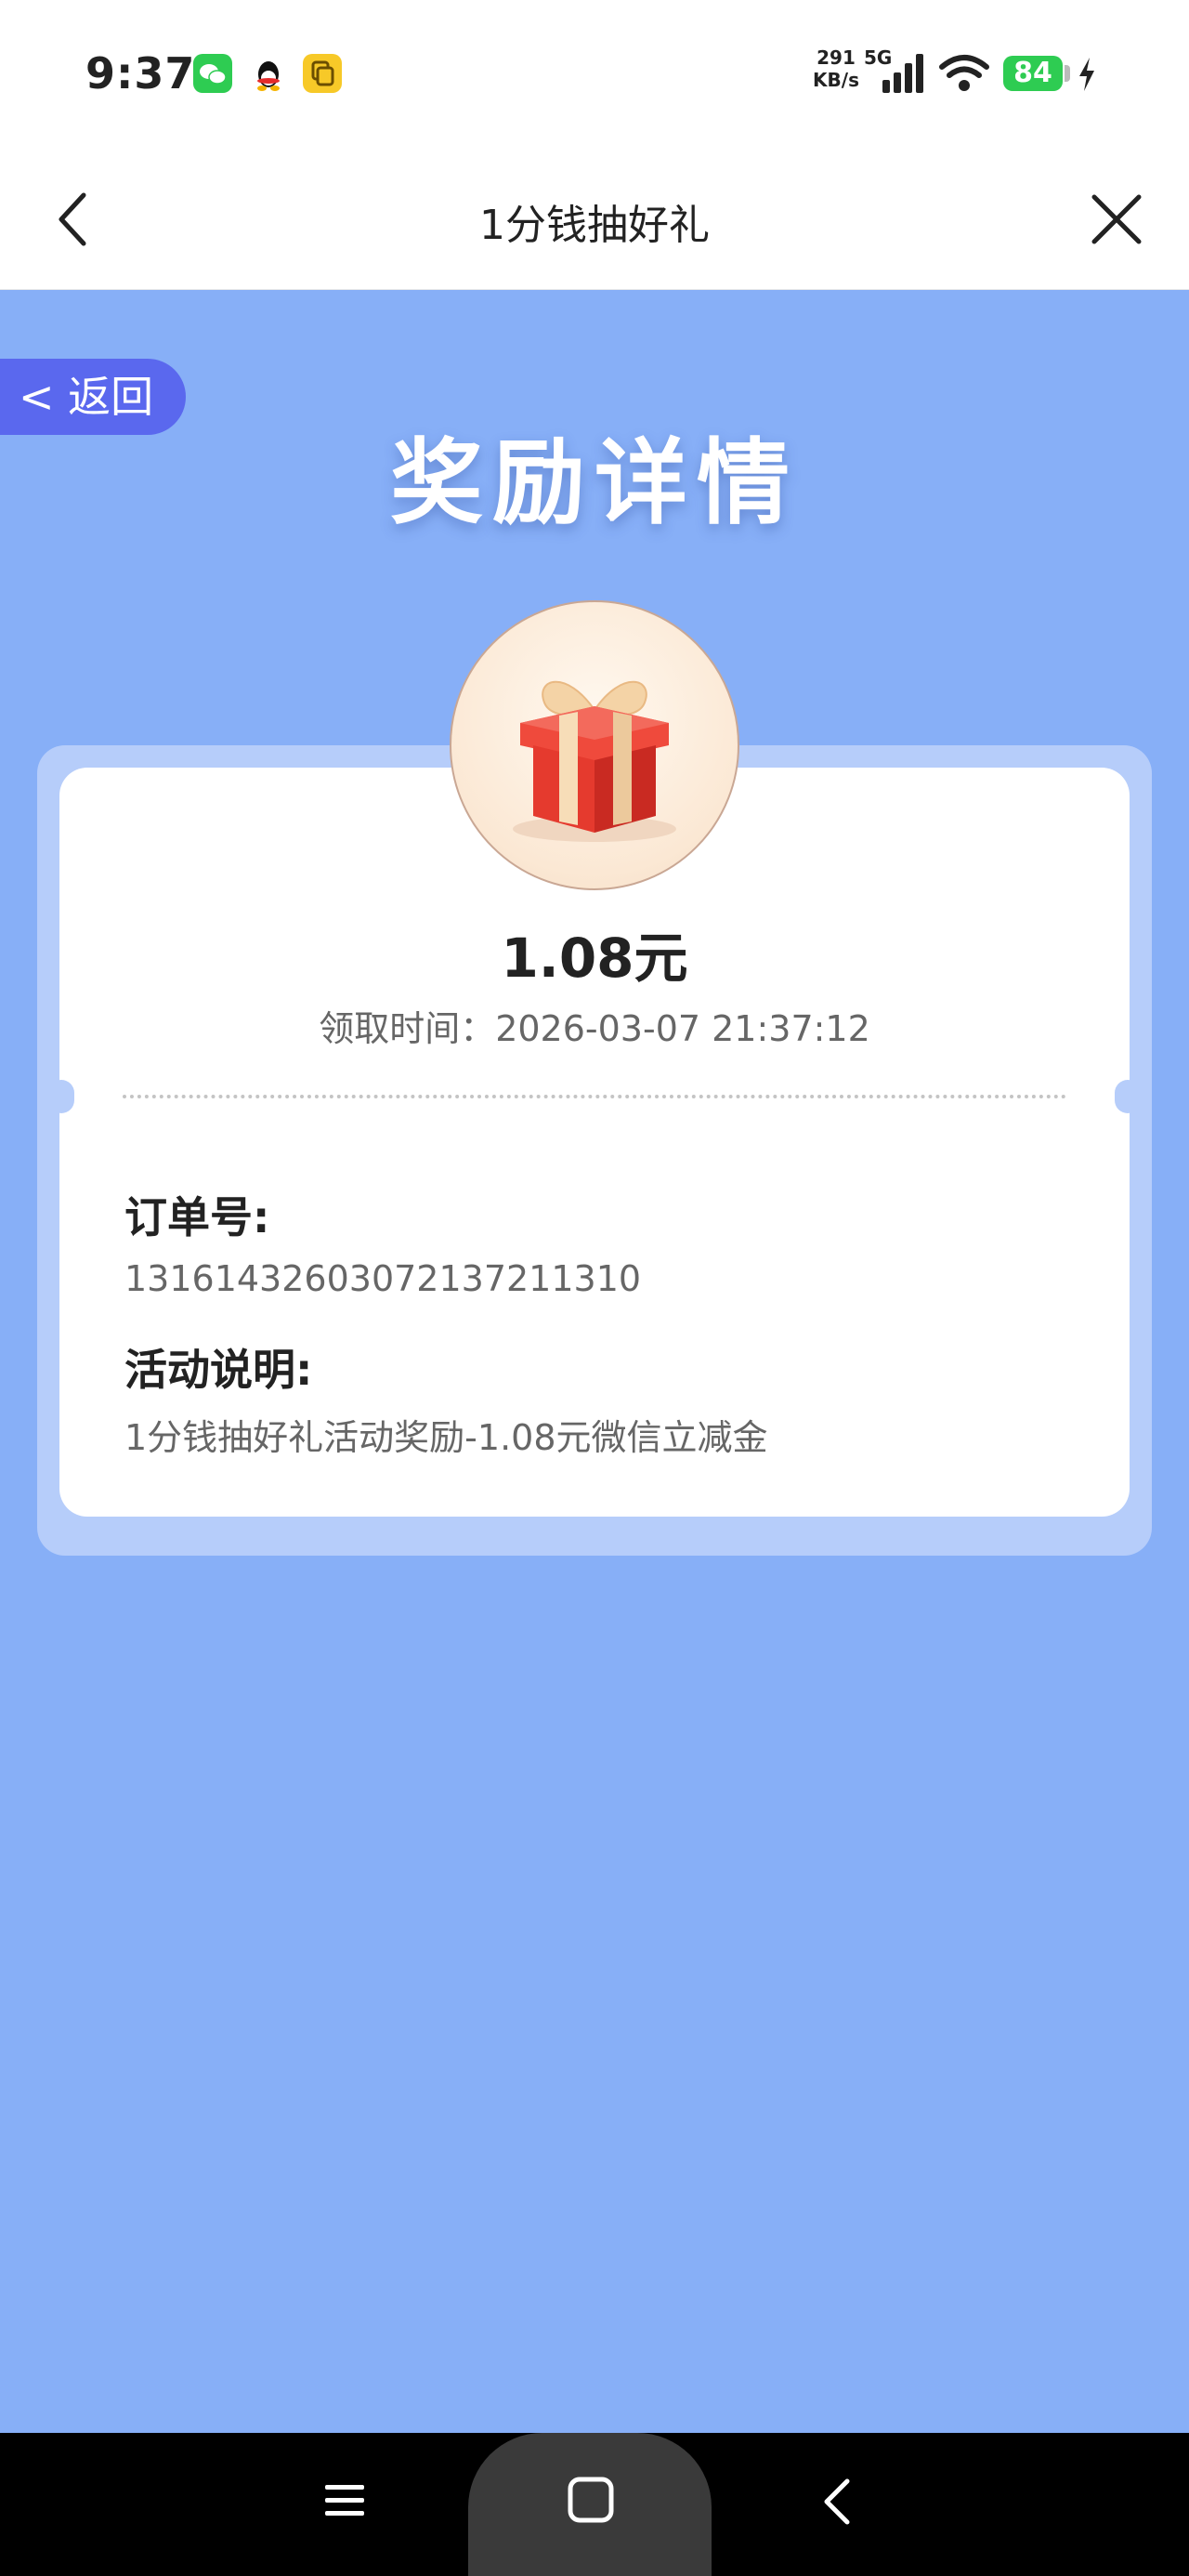 The image size is (1189, 2576). What do you see at coordinates (591, 2500) in the screenshot?
I see `home-icon` at bounding box center [591, 2500].